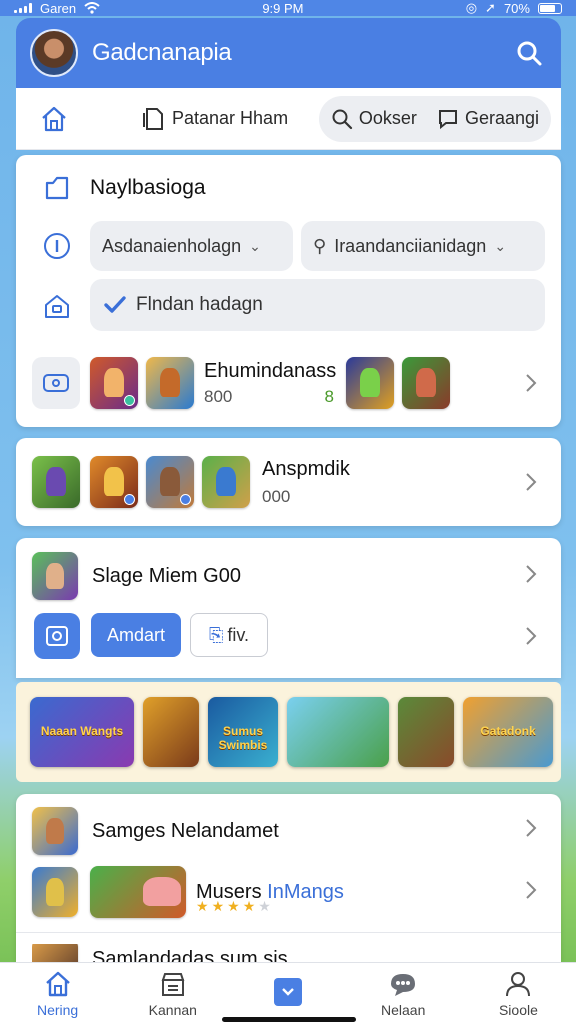 This screenshot has width=576, height=1024. What do you see at coordinates (306, 482) in the screenshot?
I see `games-row-2-text: Anspmdik 000` at bounding box center [306, 482].